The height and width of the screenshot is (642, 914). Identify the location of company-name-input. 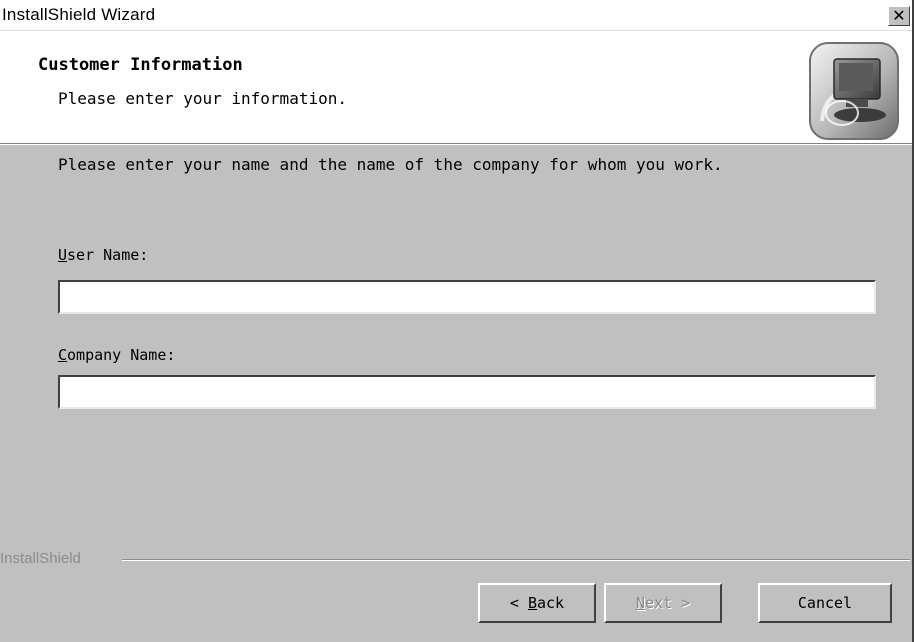
(467, 392).